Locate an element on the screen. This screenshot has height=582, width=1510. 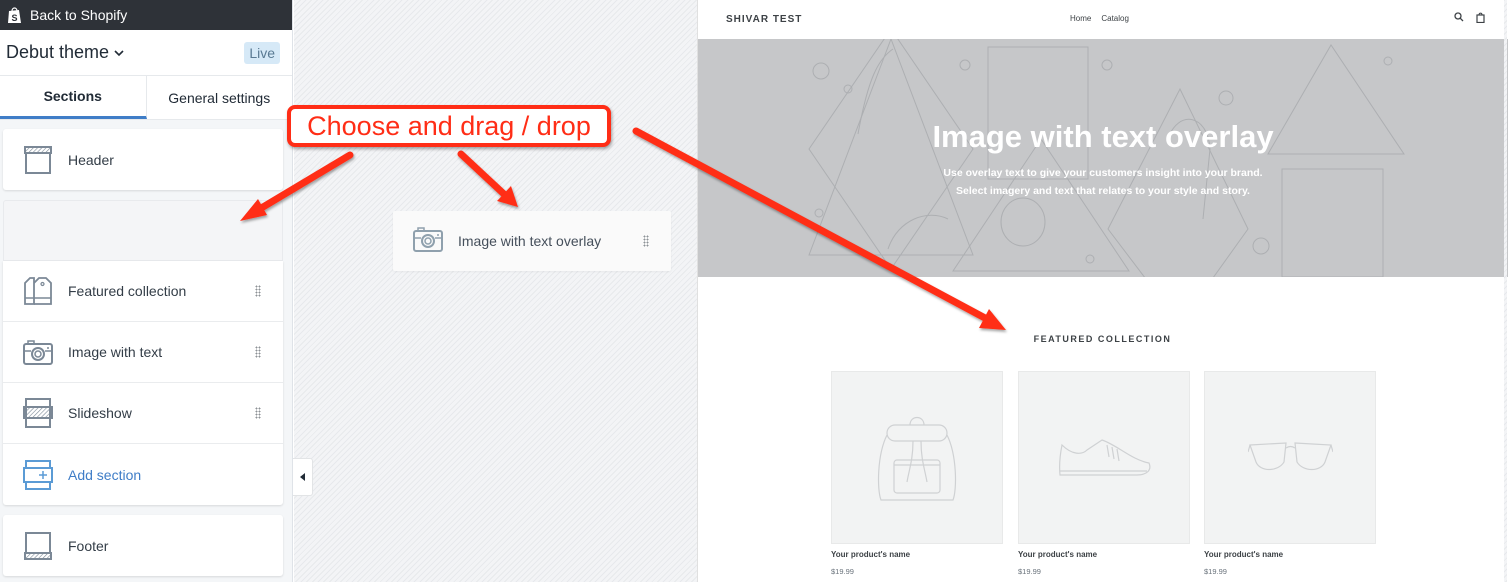
dragging-item-label: Image with text overlay is located at coordinates (530, 241).